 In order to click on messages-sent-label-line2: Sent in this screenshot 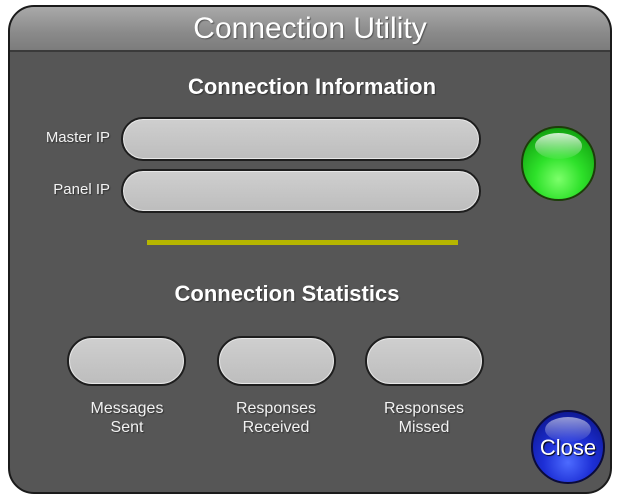, I will do `click(127, 427)`.